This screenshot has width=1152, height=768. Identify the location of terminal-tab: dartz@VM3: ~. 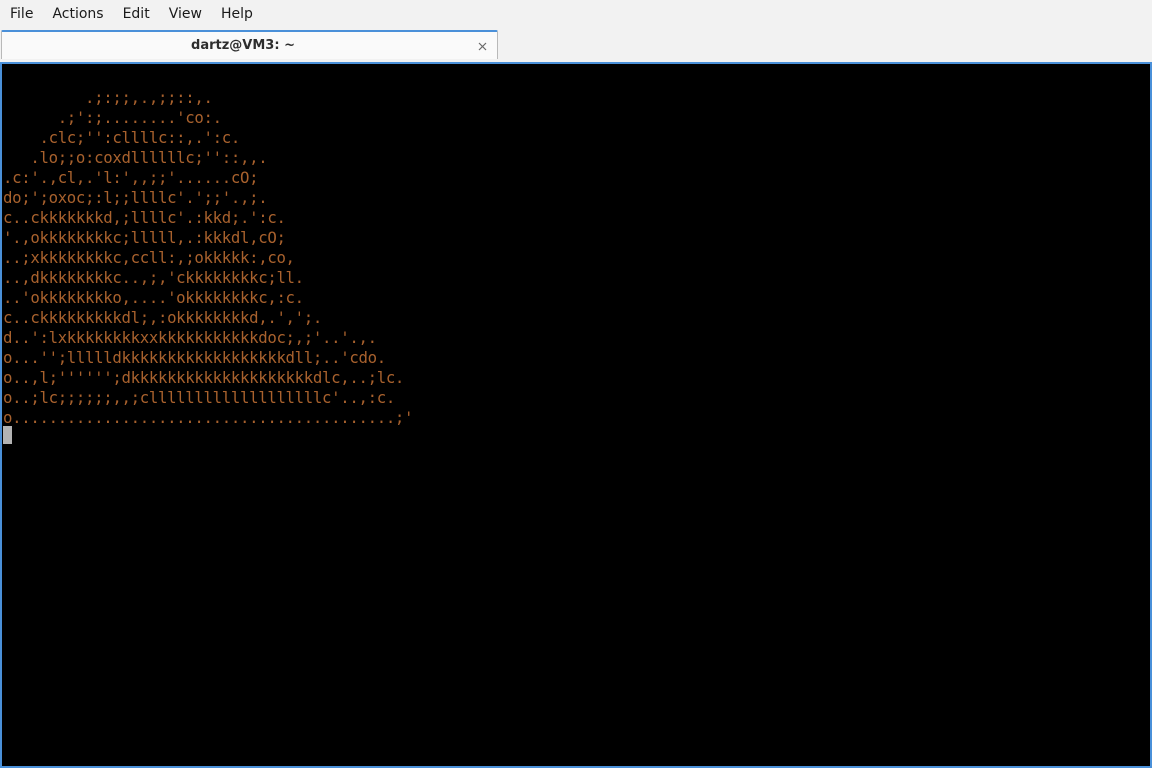
(249, 44).